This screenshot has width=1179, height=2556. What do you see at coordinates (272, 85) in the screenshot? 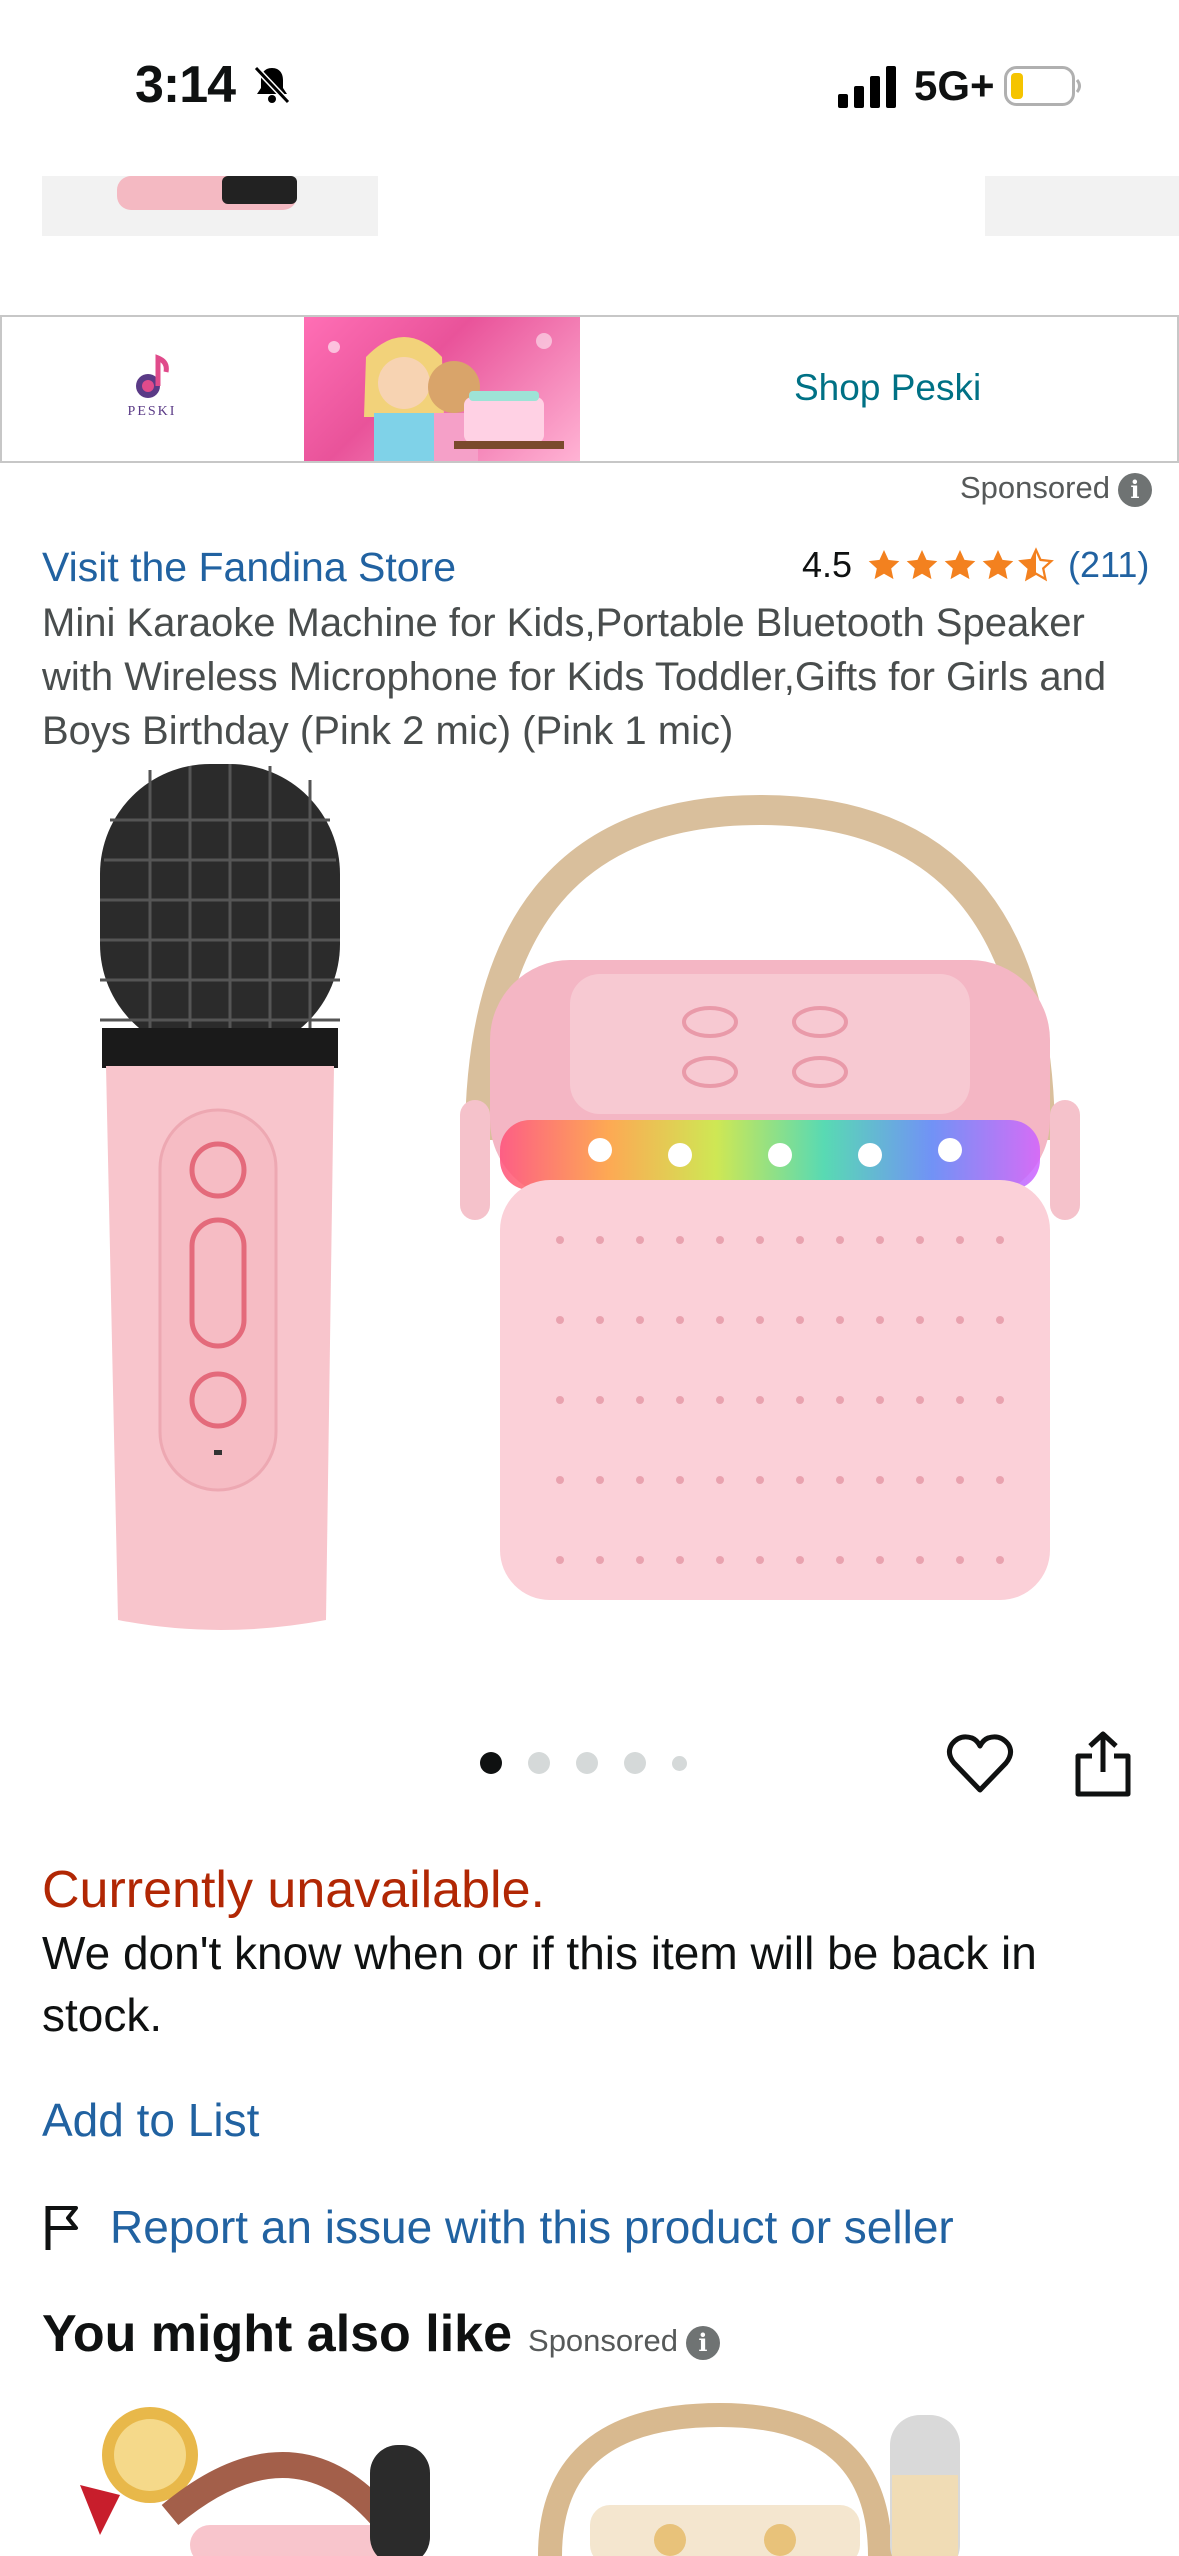
I see `bell-slash-icon` at bounding box center [272, 85].